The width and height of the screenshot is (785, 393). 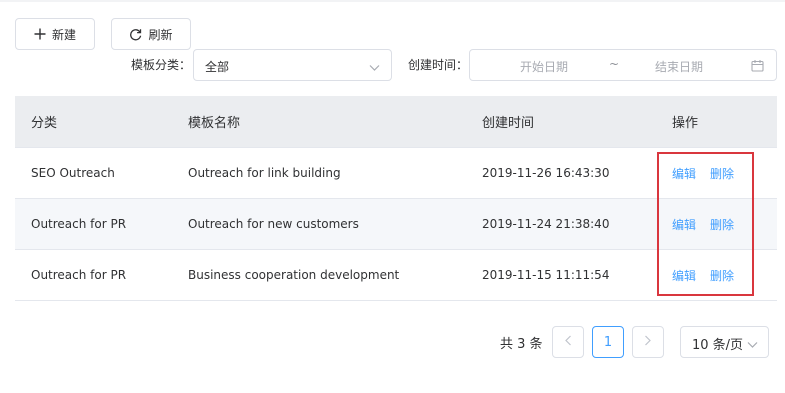 I want to click on page-size-value: 10 条/页, so click(x=718, y=345).